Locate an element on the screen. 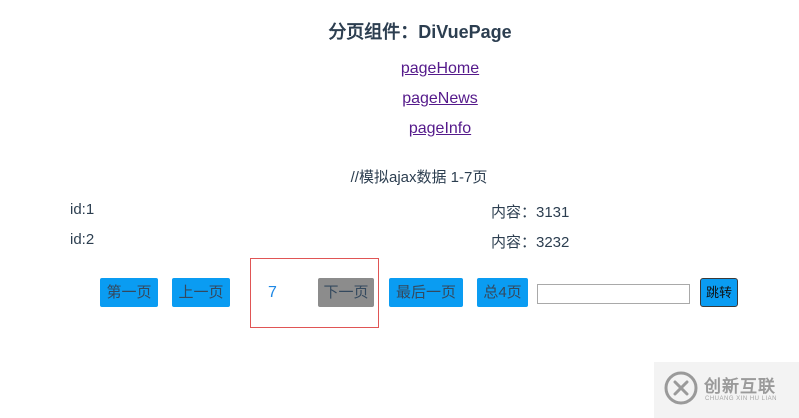 The height and width of the screenshot is (418, 799). jump-button: 跳转 is located at coordinates (719, 292).